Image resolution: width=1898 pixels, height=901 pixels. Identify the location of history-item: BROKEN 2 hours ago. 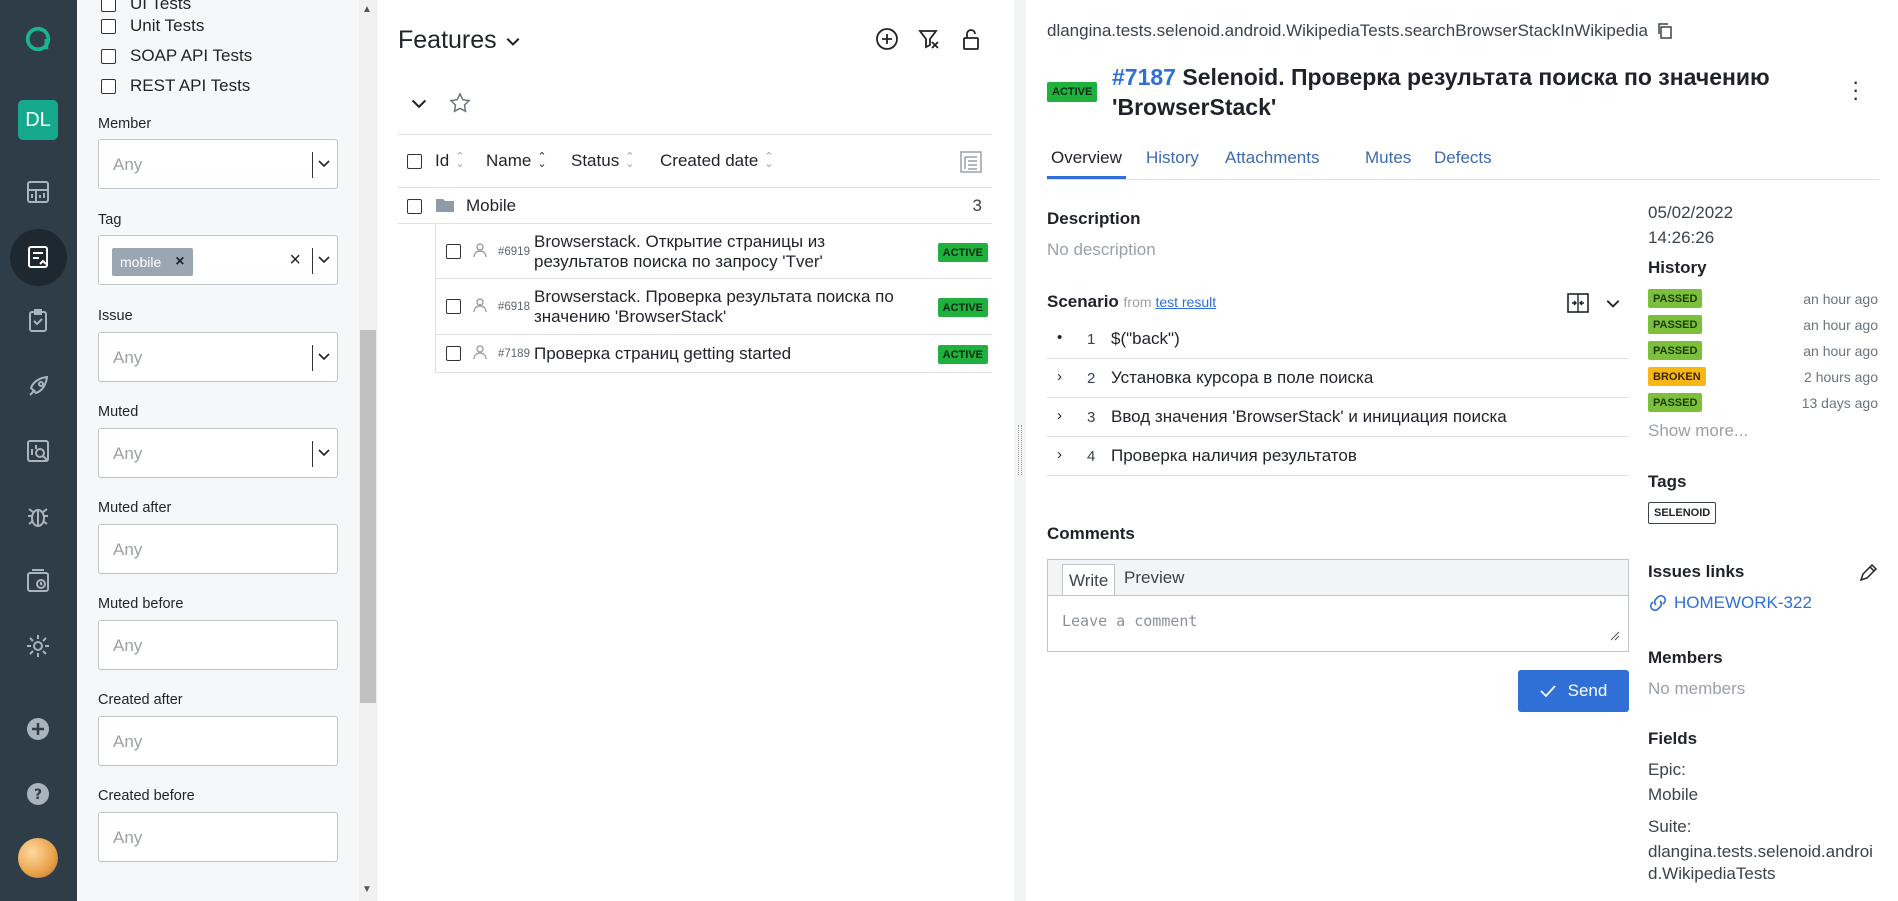
(1763, 377).